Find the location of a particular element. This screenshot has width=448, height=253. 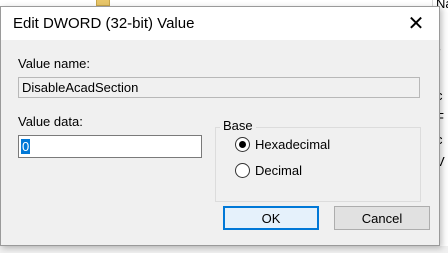

hexadecimal-label: Hexadecimal is located at coordinates (293, 144).